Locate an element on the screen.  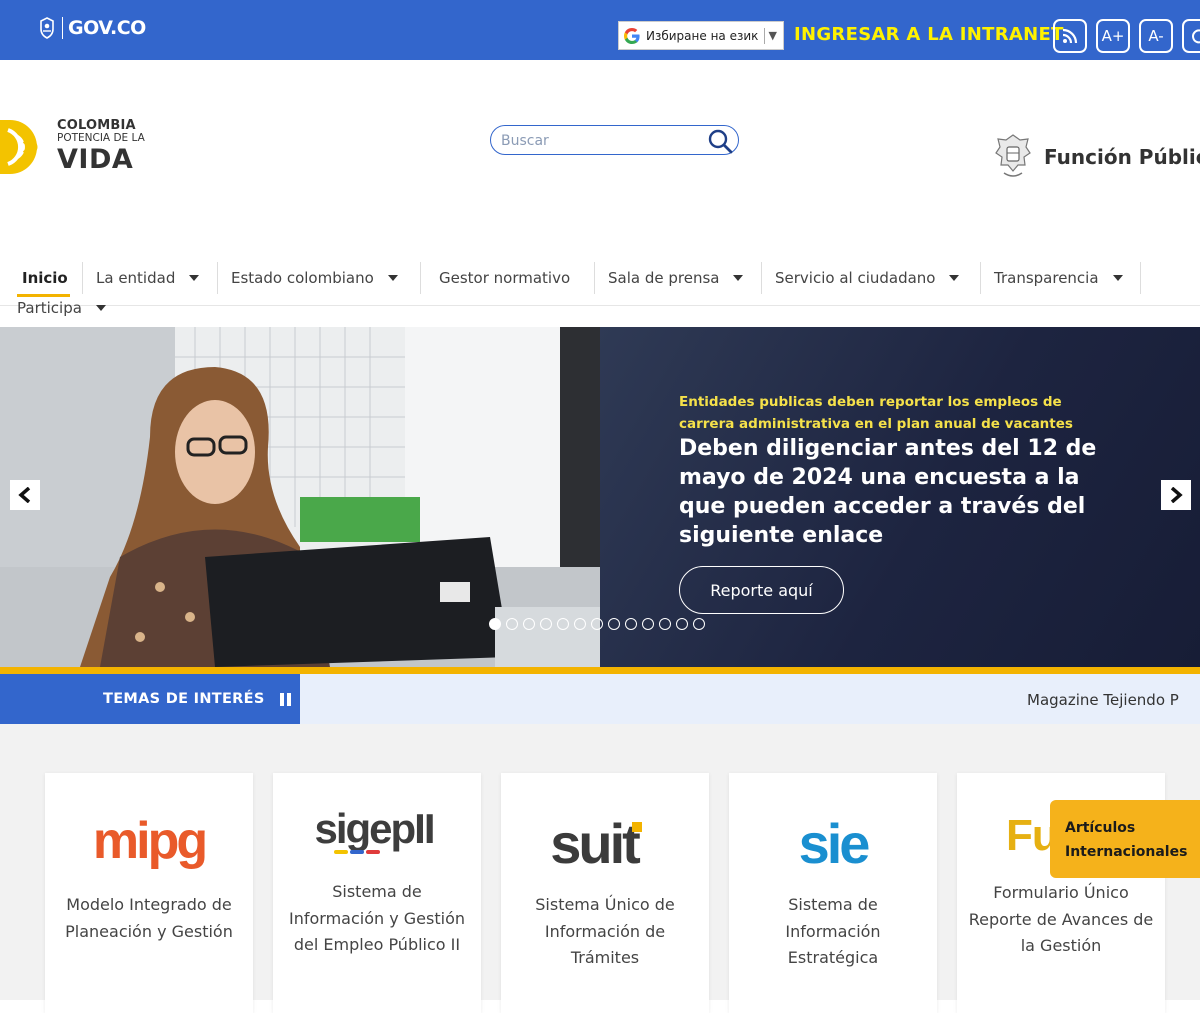
gov-co-logo: GOV.CO is located at coordinates (92, 28).